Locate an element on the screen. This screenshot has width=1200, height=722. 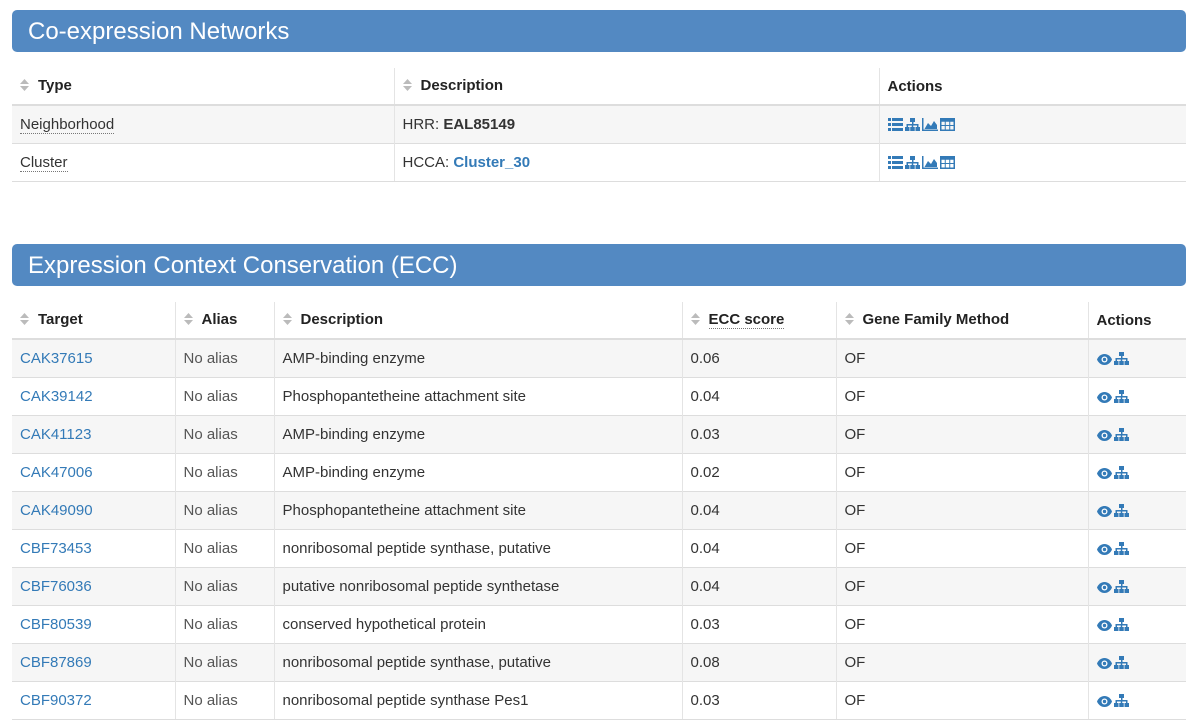
ecc-score-cell: 0.06 is located at coordinates (758, 358).